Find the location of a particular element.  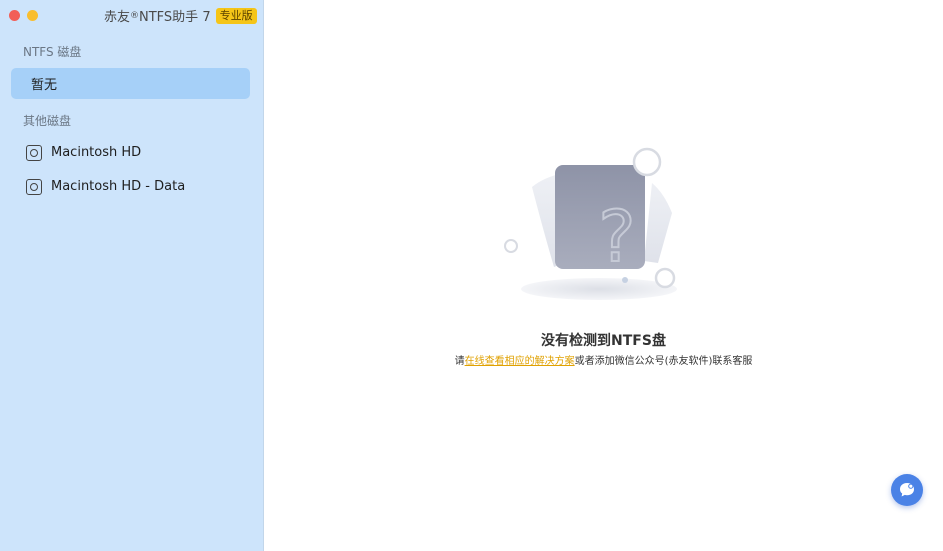

app-title-suffix: NTFS助手 7 is located at coordinates (175, 17).